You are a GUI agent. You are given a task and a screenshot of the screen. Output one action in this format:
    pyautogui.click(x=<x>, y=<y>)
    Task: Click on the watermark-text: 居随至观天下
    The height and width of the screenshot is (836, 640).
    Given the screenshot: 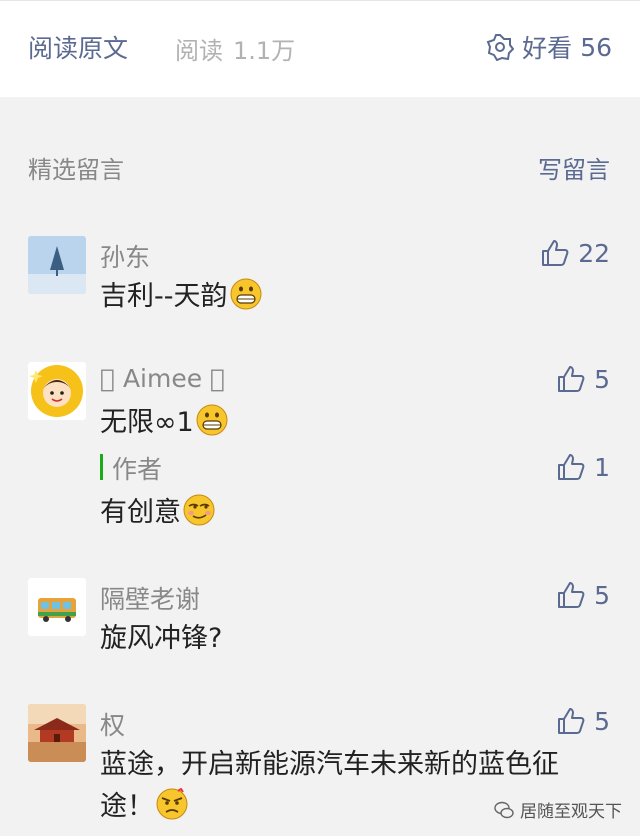 What is the action you would take?
    pyautogui.click(x=571, y=812)
    